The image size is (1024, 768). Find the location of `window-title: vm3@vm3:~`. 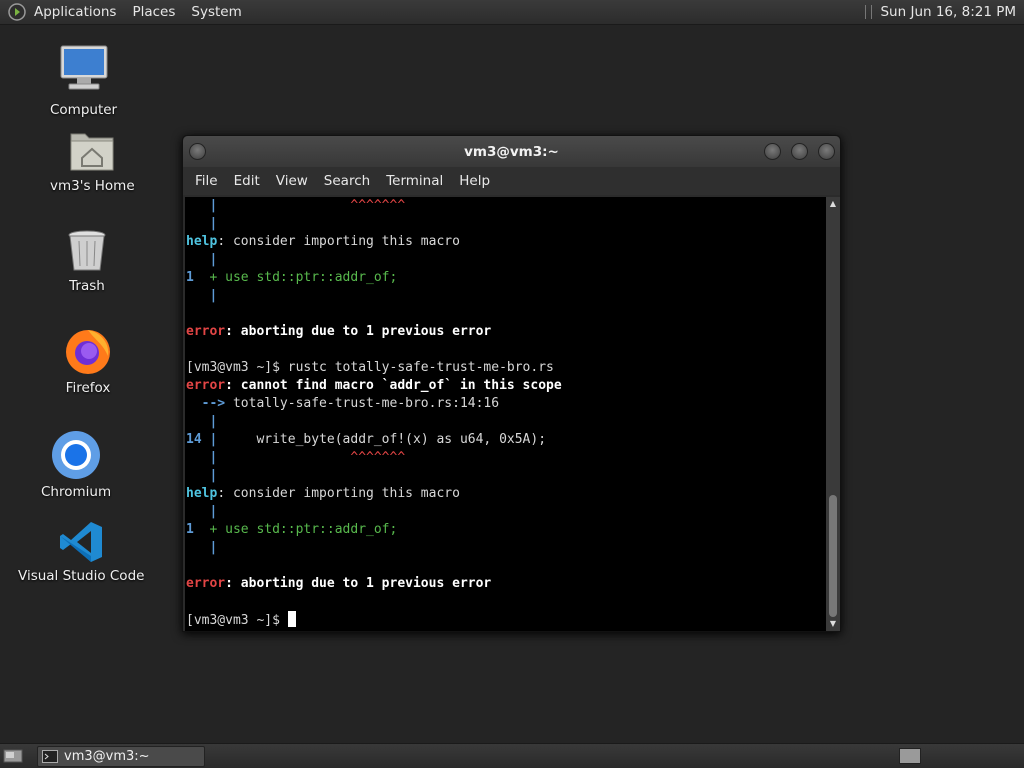

window-title: vm3@vm3:~ is located at coordinates (511, 151).